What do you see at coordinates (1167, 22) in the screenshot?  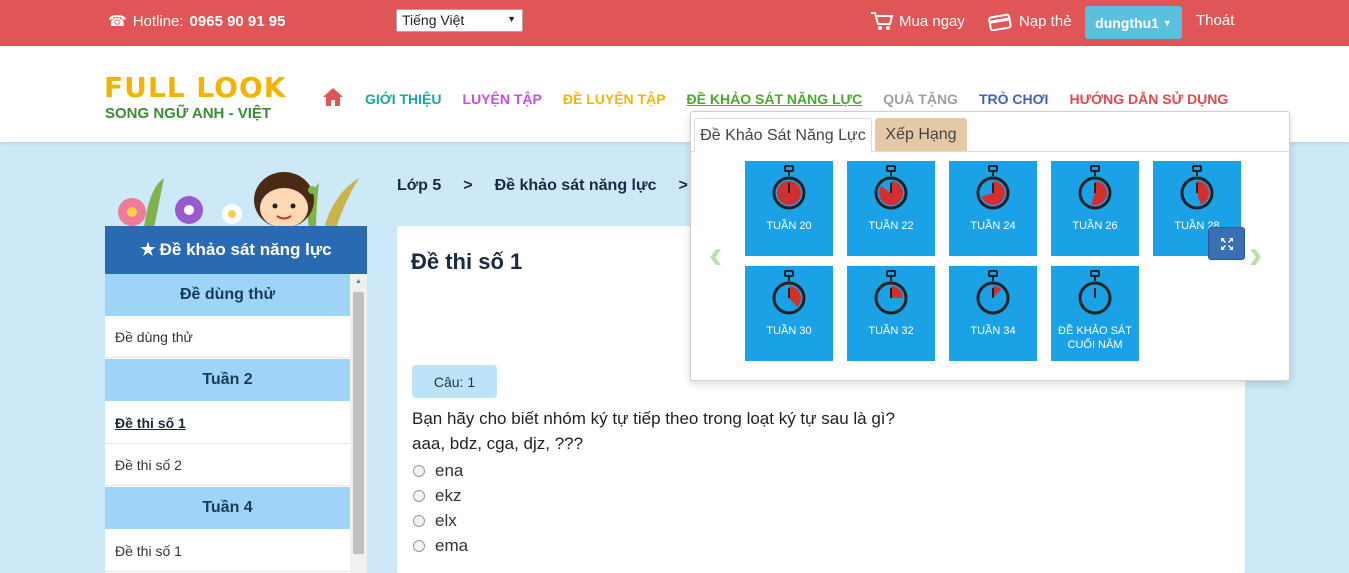 I see `caret-down-icon: ▼` at bounding box center [1167, 22].